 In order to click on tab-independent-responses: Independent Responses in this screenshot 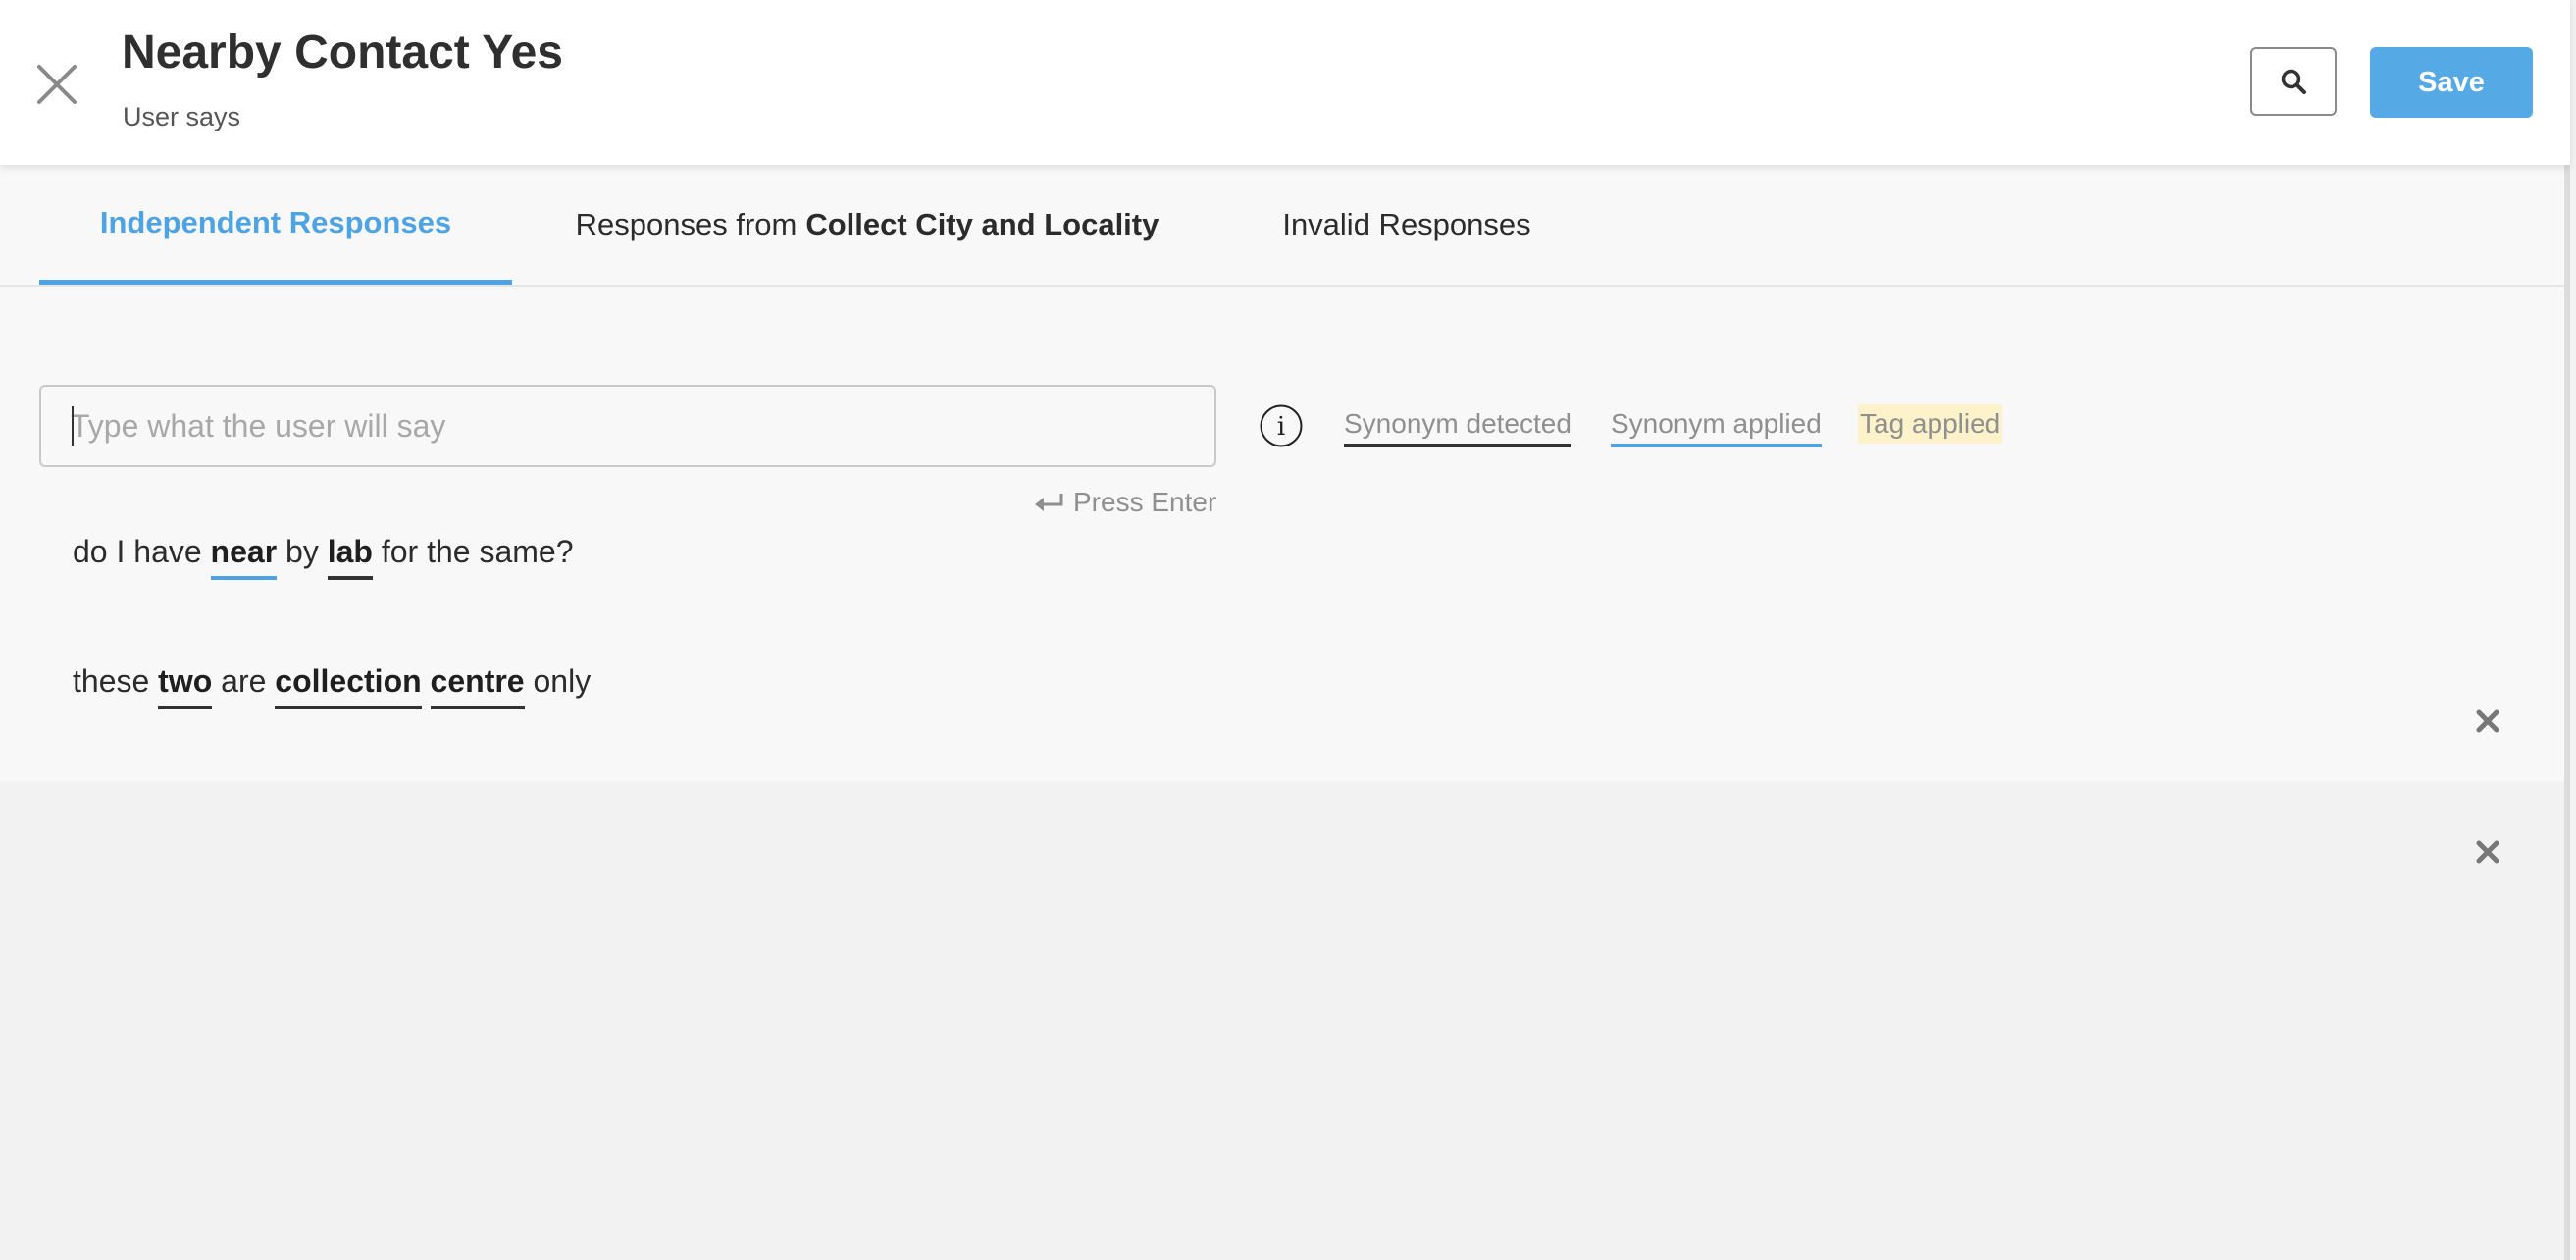, I will do `click(275, 225)`.